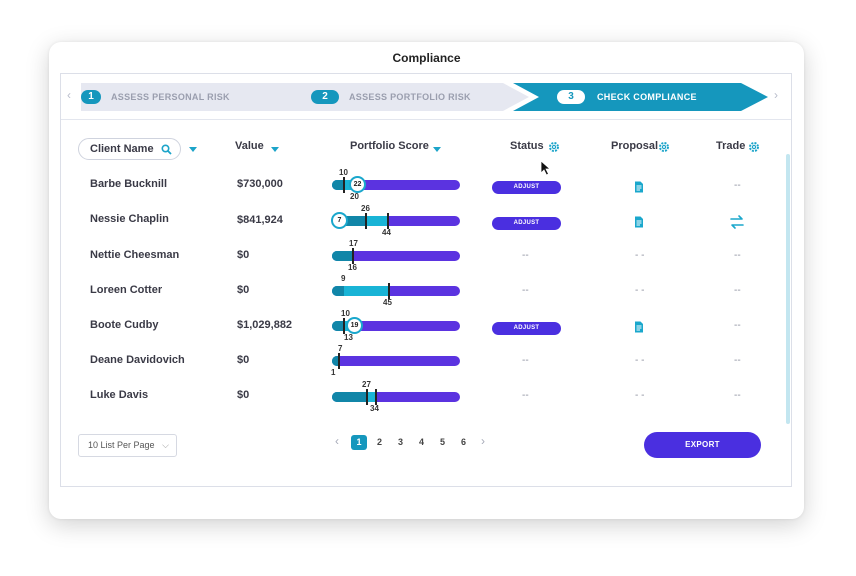  Describe the element at coordinates (265, 325) in the screenshot. I see `value-cell: $1,029,882` at that location.